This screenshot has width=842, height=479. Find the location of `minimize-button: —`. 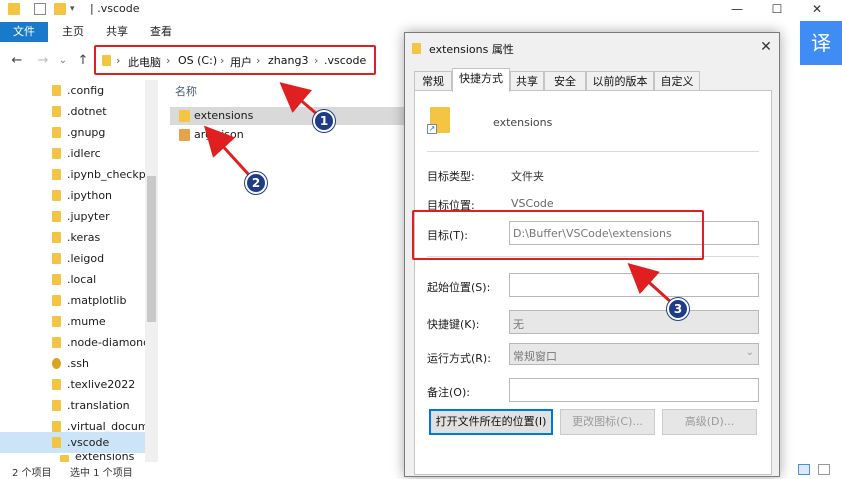

minimize-button: — is located at coordinates (737, 10).